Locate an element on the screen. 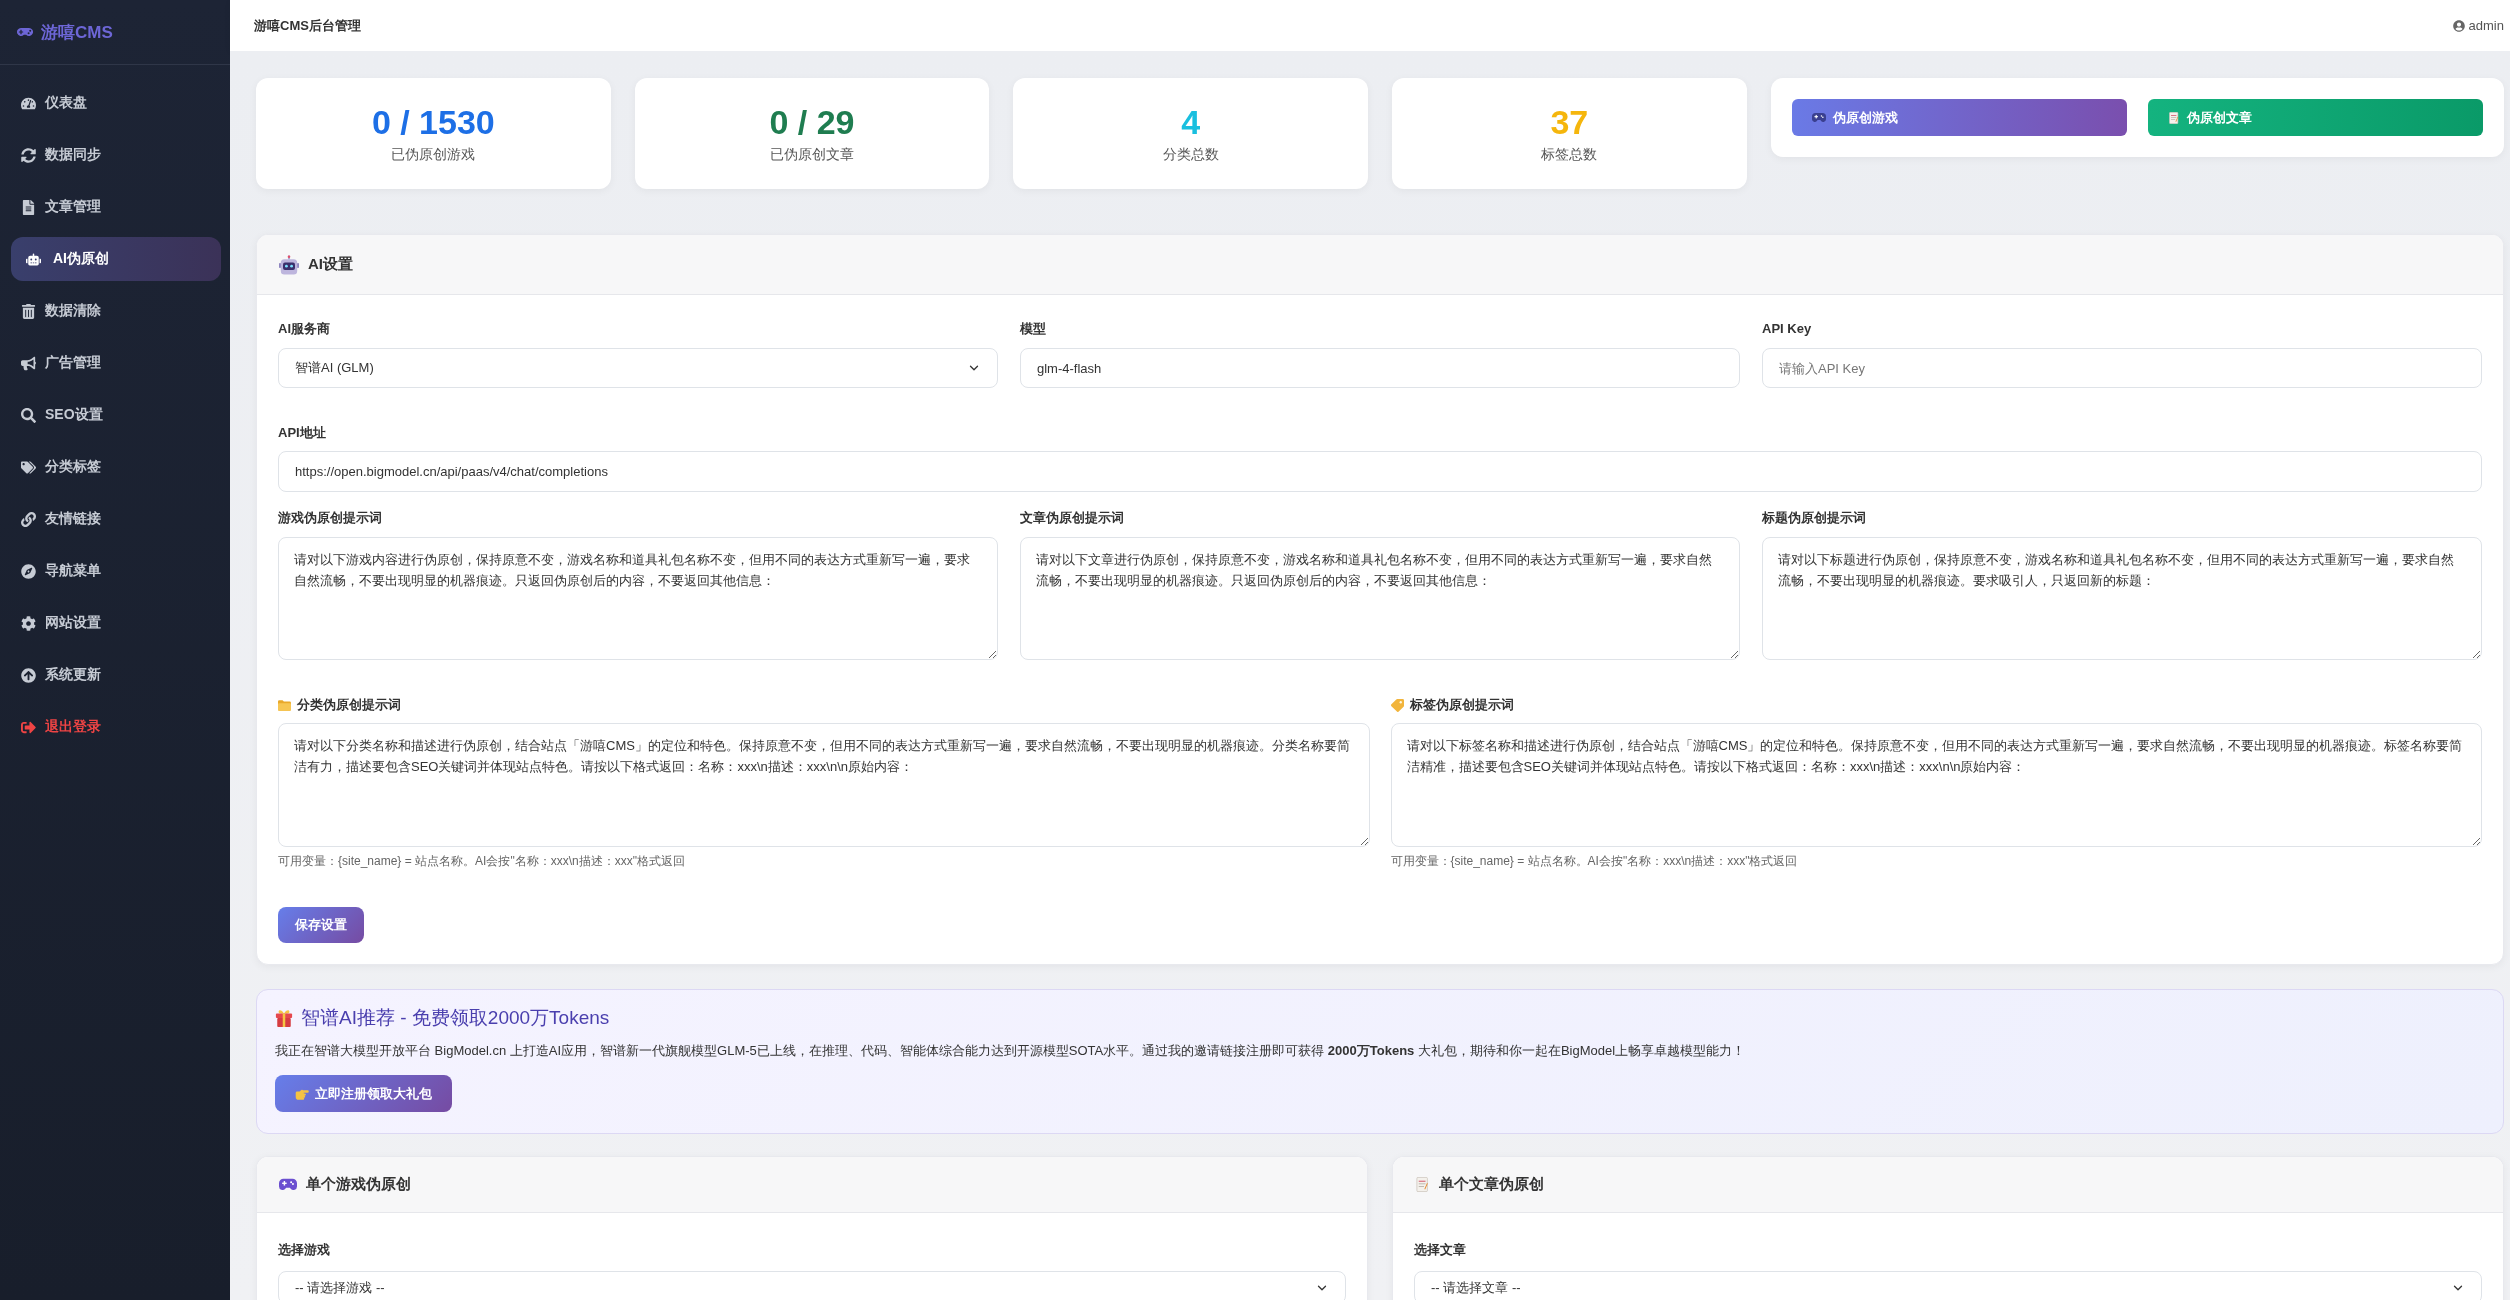  sidebar-item: 仪表盘 is located at coordinates (116, 103).